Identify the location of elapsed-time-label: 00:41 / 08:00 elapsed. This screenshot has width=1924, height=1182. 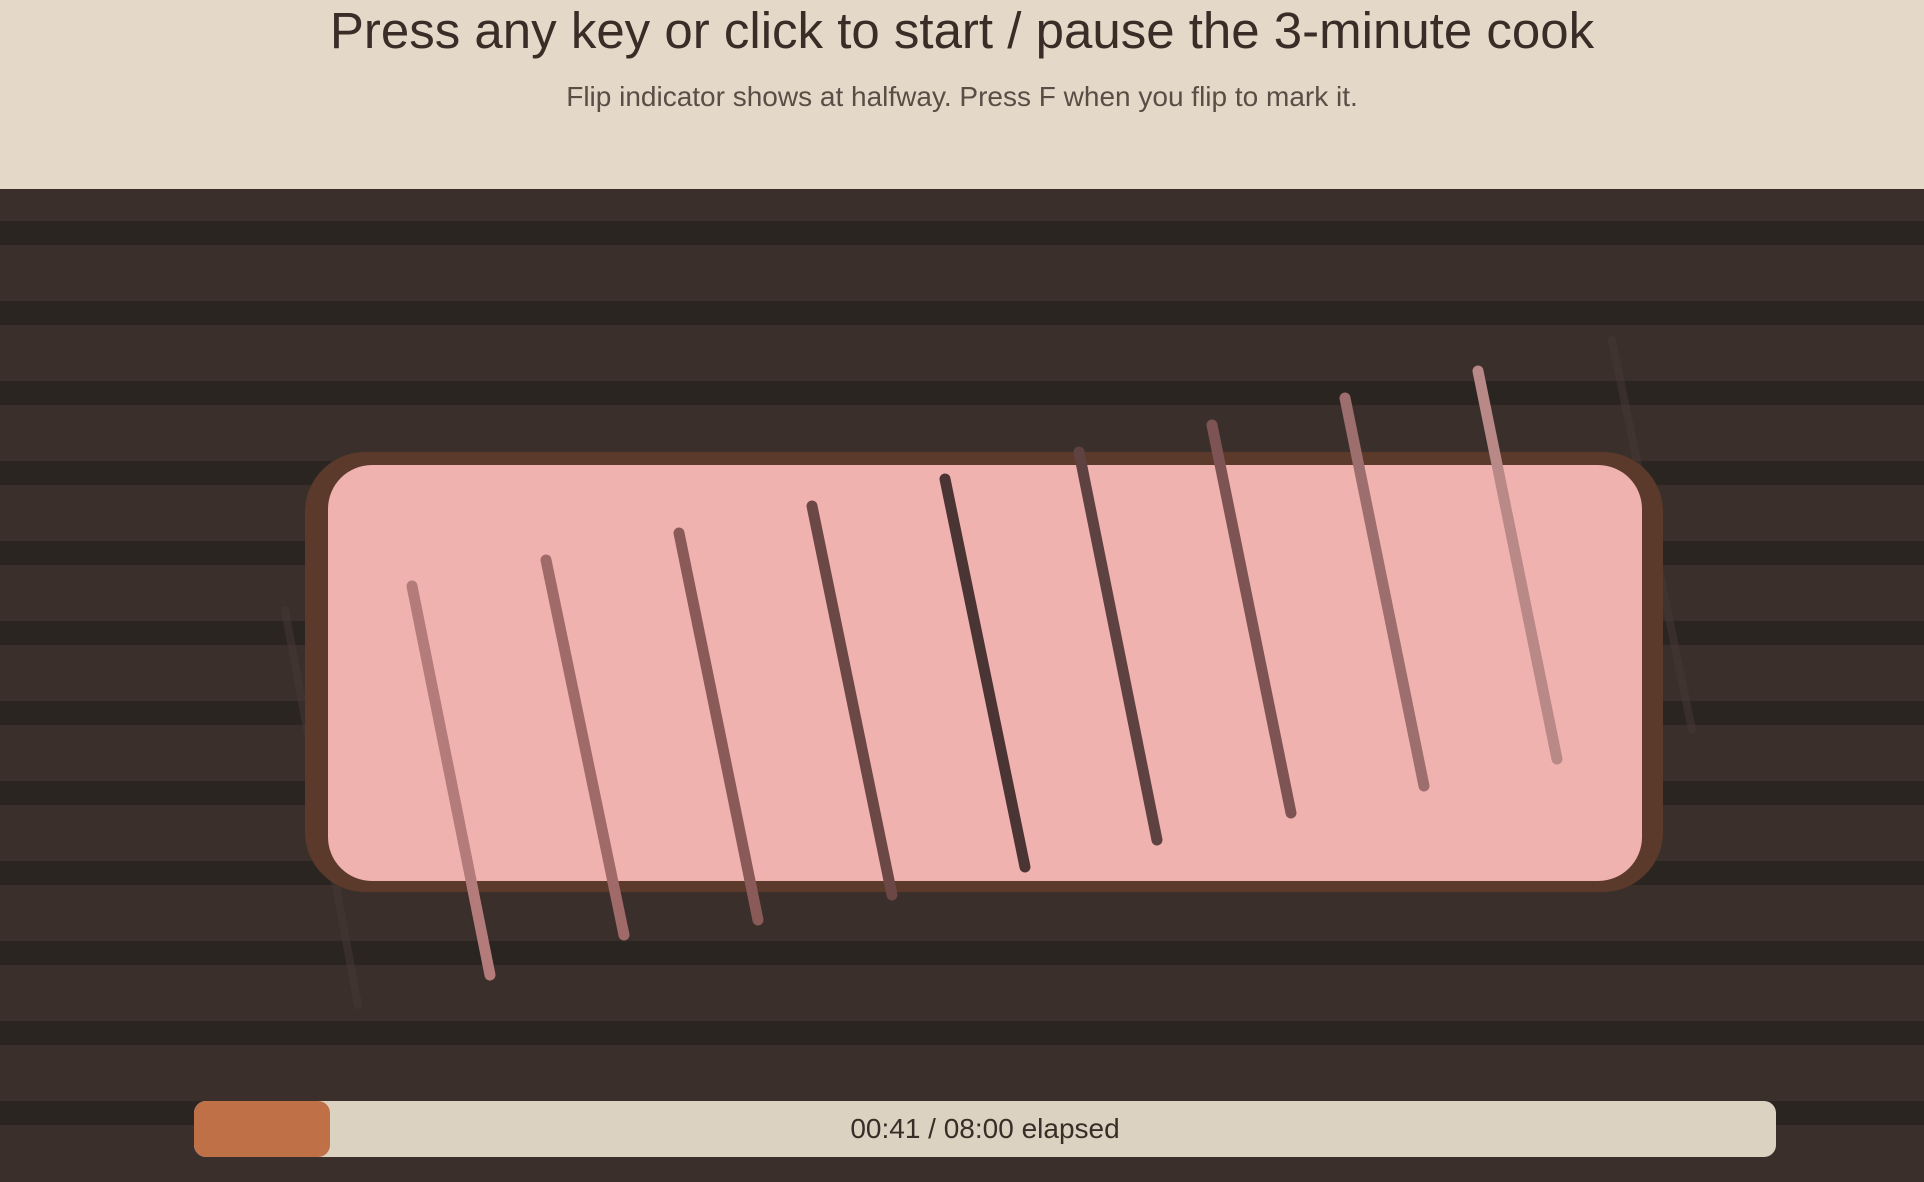
(985, 1128).